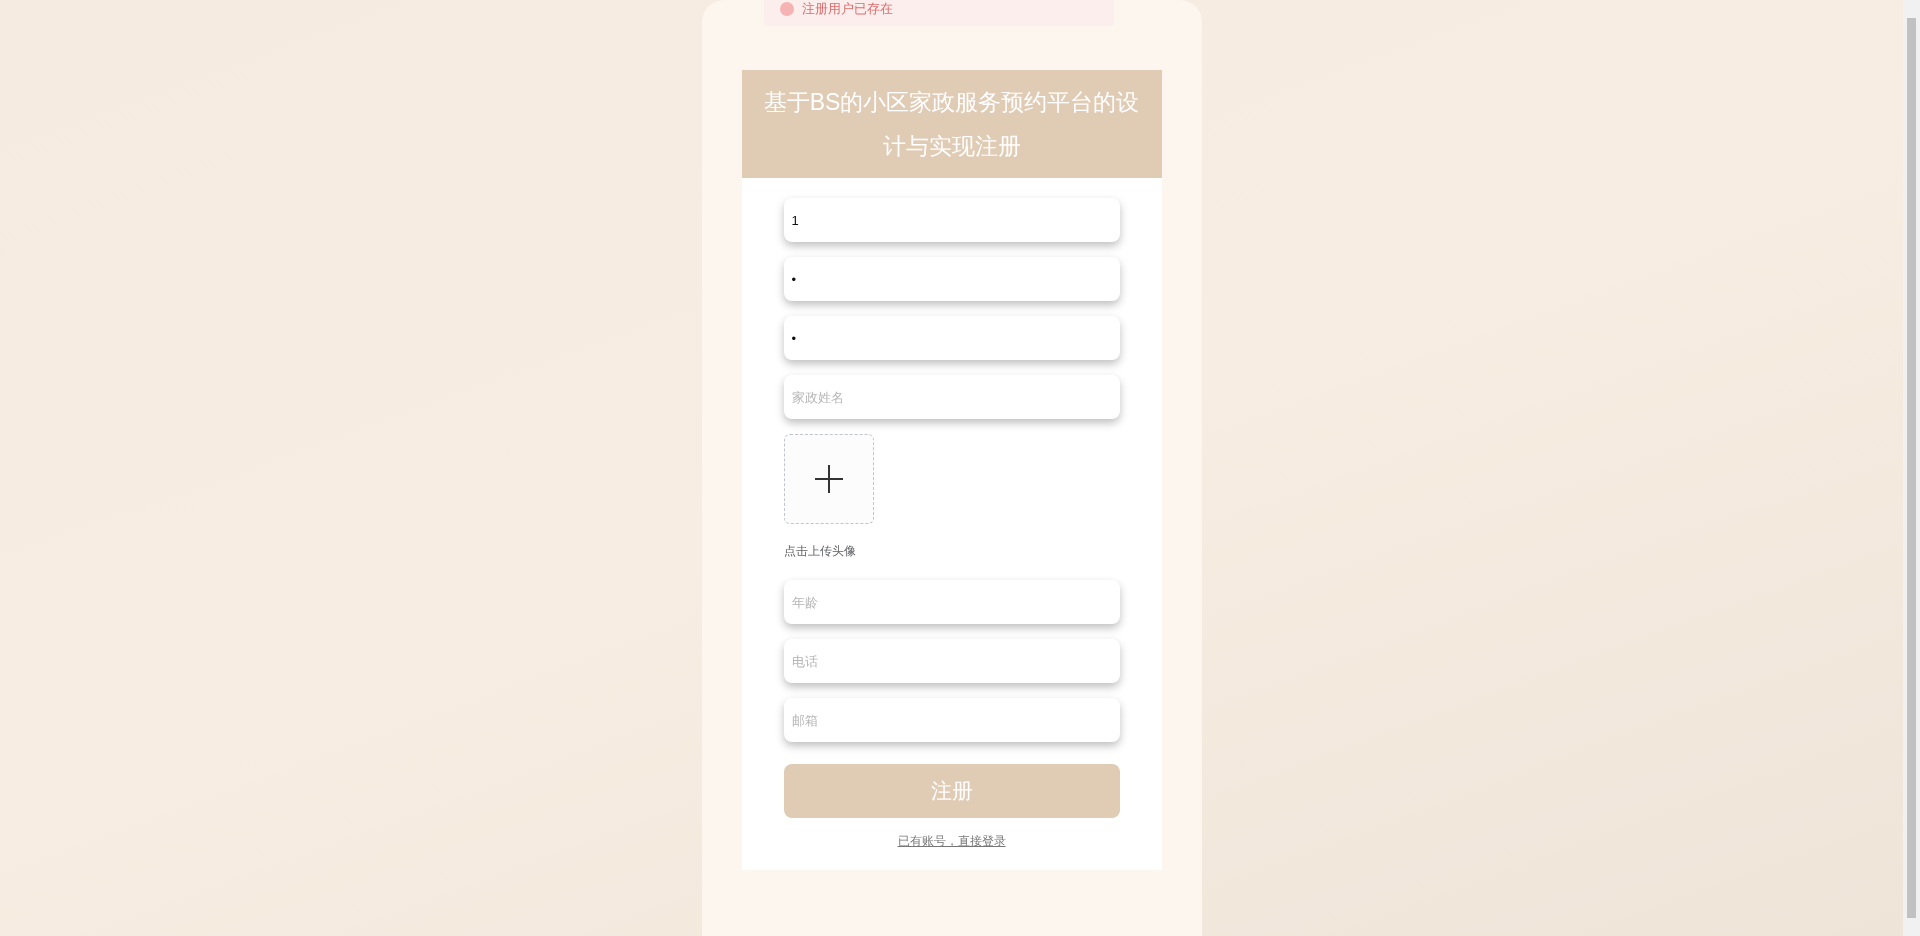 This screenshot has height=936, width=1920. I want to click on plus-icon, so click(828, 479).